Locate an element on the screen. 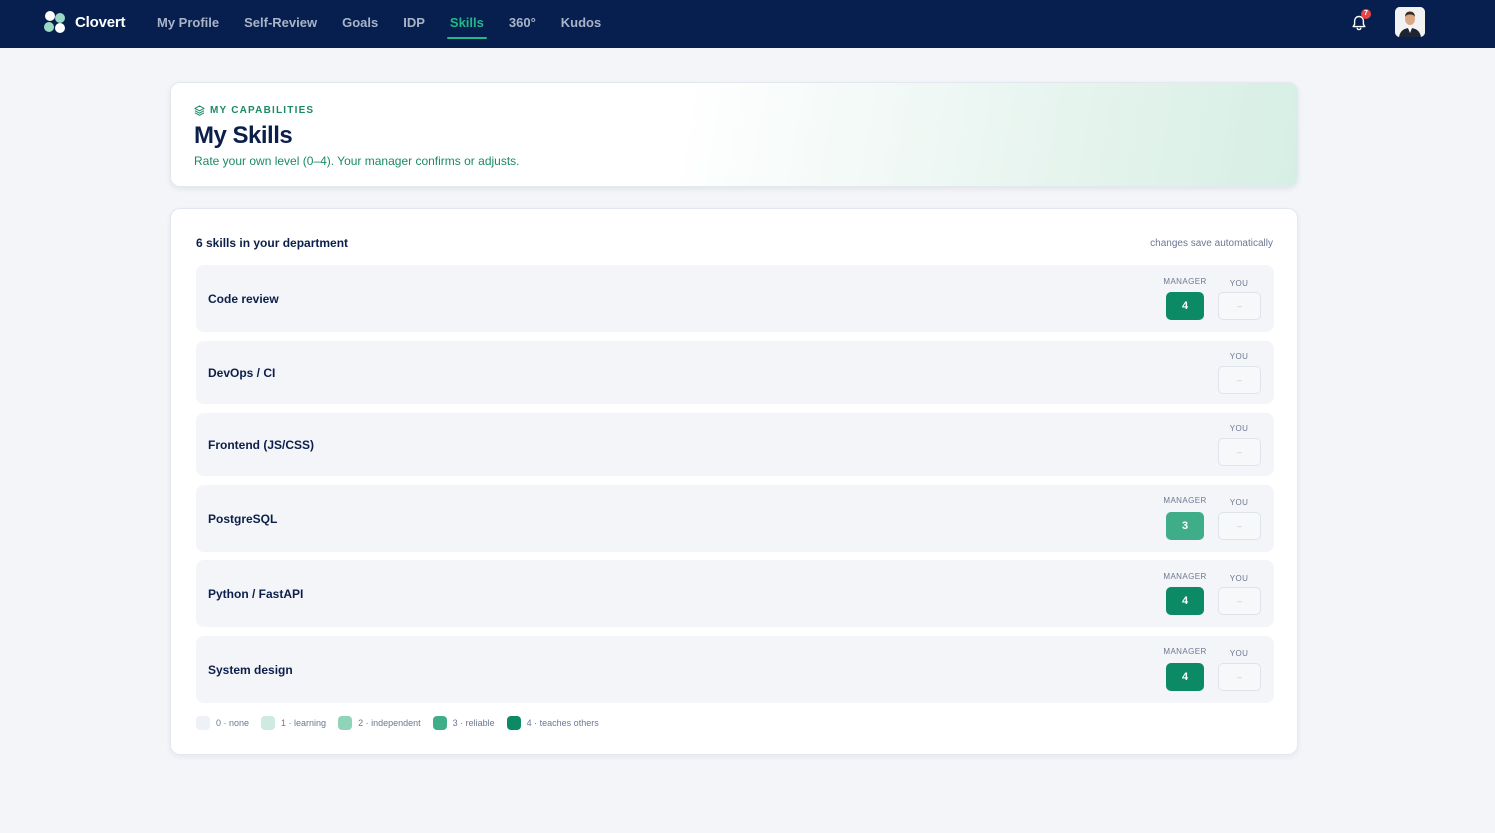 The width and height of the screenshot is (1495, 833). legend-label: 3 · reliable is located at coordinates (473, 723).